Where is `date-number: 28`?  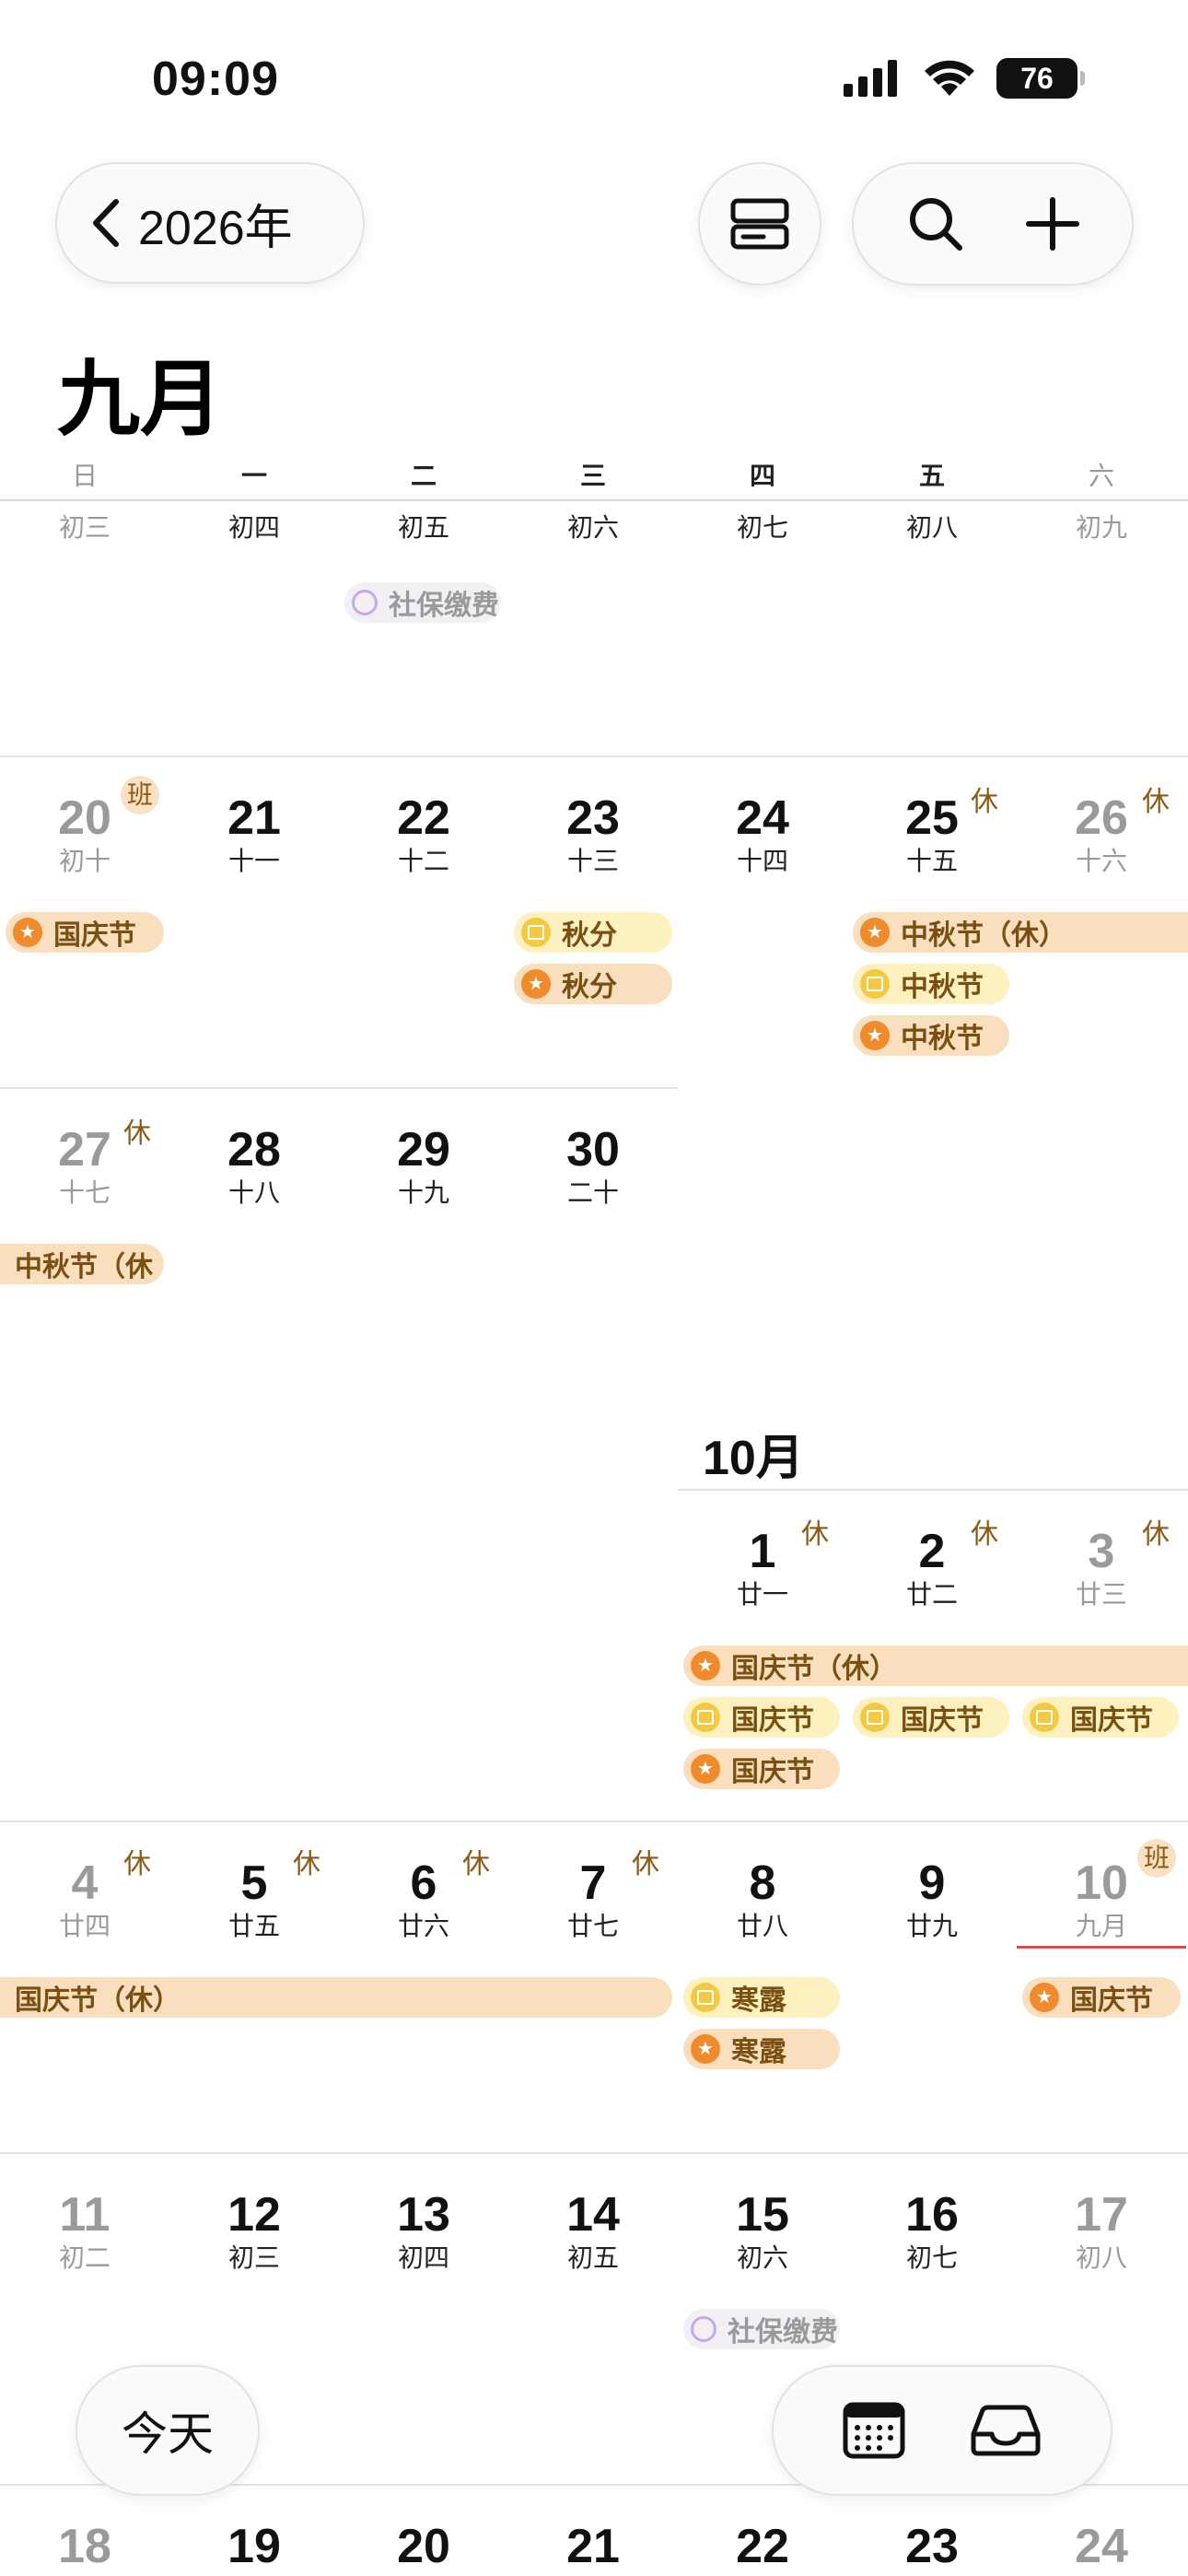
date-number: 28 is located at coordinates (254, 1150).